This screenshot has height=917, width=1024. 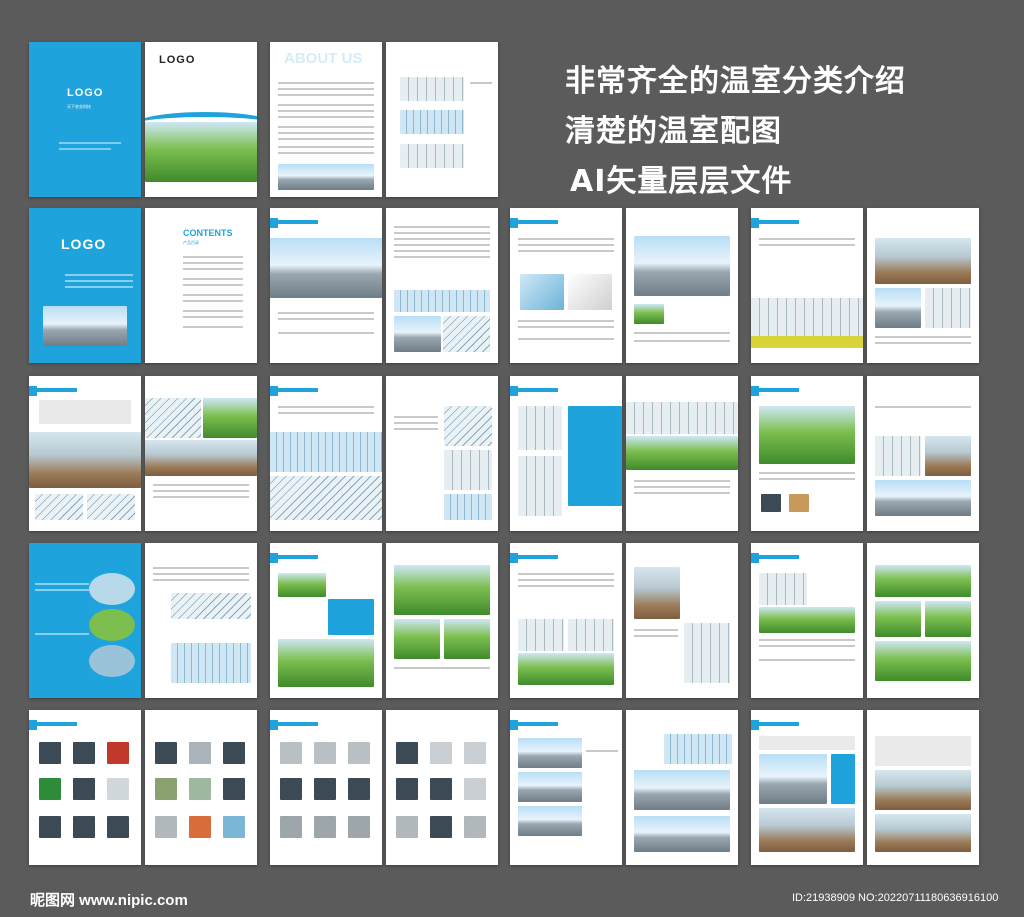 What do you see at coordinates (85, 119) in the screenshot?
I see `page-back-cover: LOGO 天下农业科技` at bounding box center [85, 119].